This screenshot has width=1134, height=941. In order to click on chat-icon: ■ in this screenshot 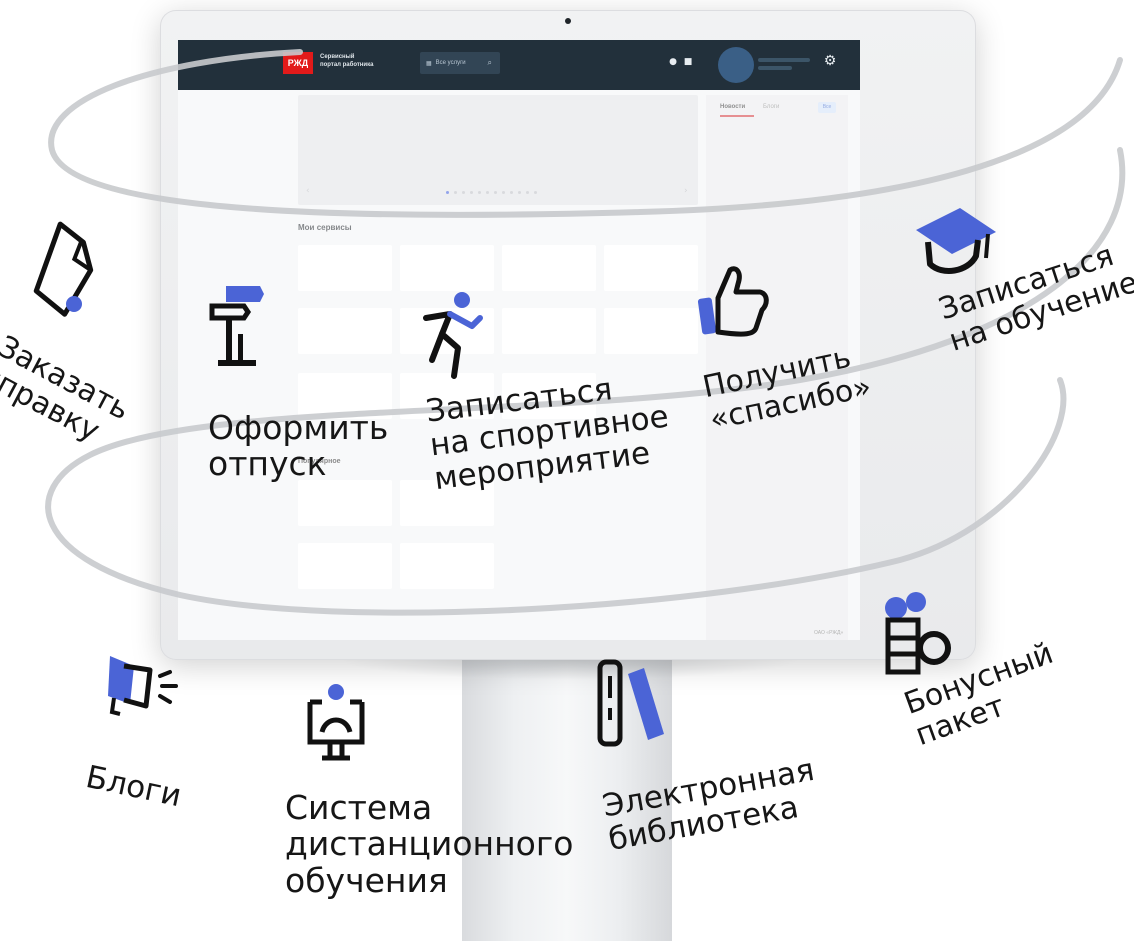, I will do `click(688, 62)`.